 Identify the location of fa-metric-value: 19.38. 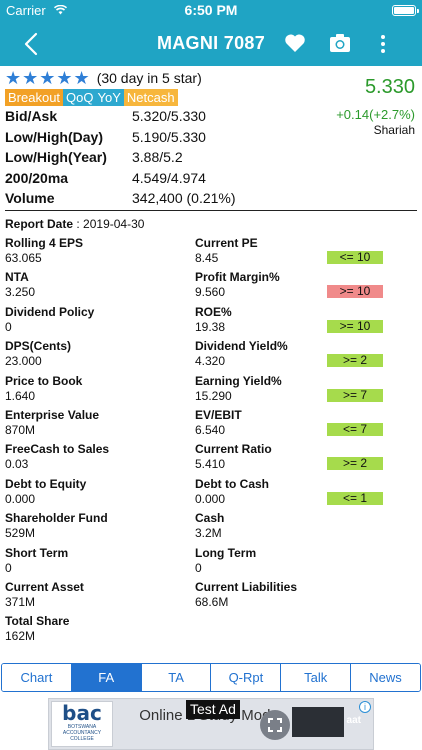
(210, 326).